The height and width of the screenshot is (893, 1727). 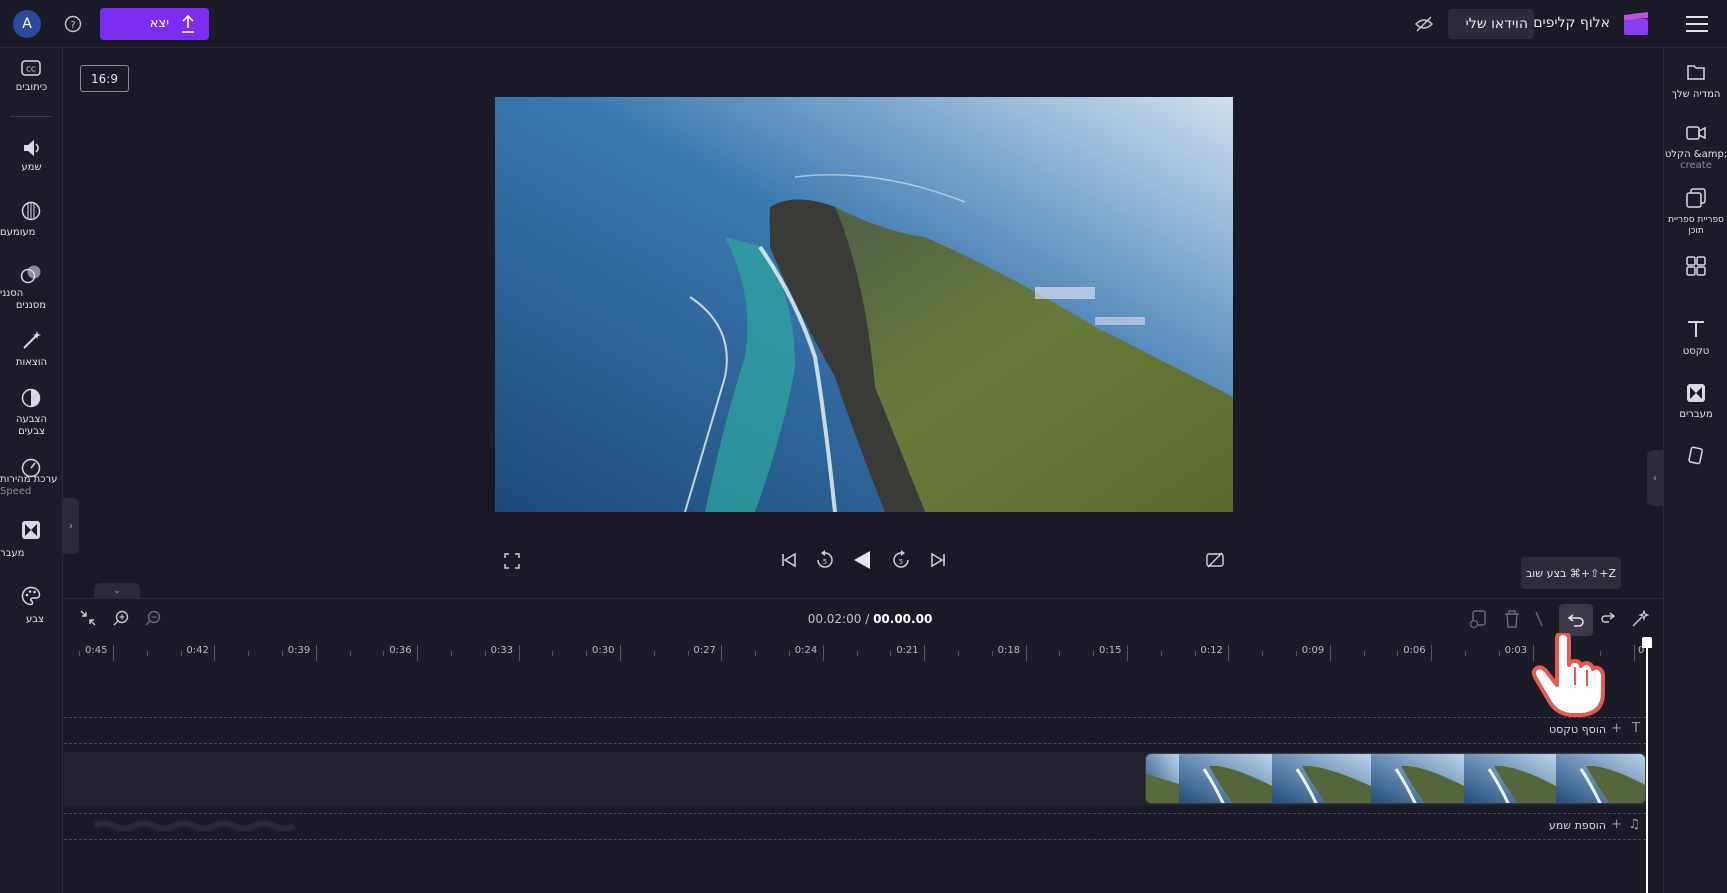 I want to click on tool-sublabel: תוכן, so click(x=1696, y=231).